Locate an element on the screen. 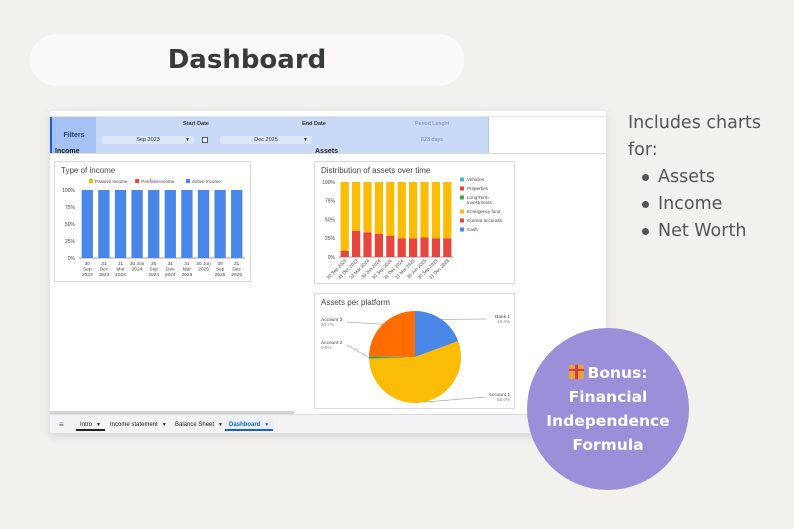 The width and height of the screenshot is (794, 529). start-date-dropdown: Sep 2023 ▼ is located at coordinates (148, 140).